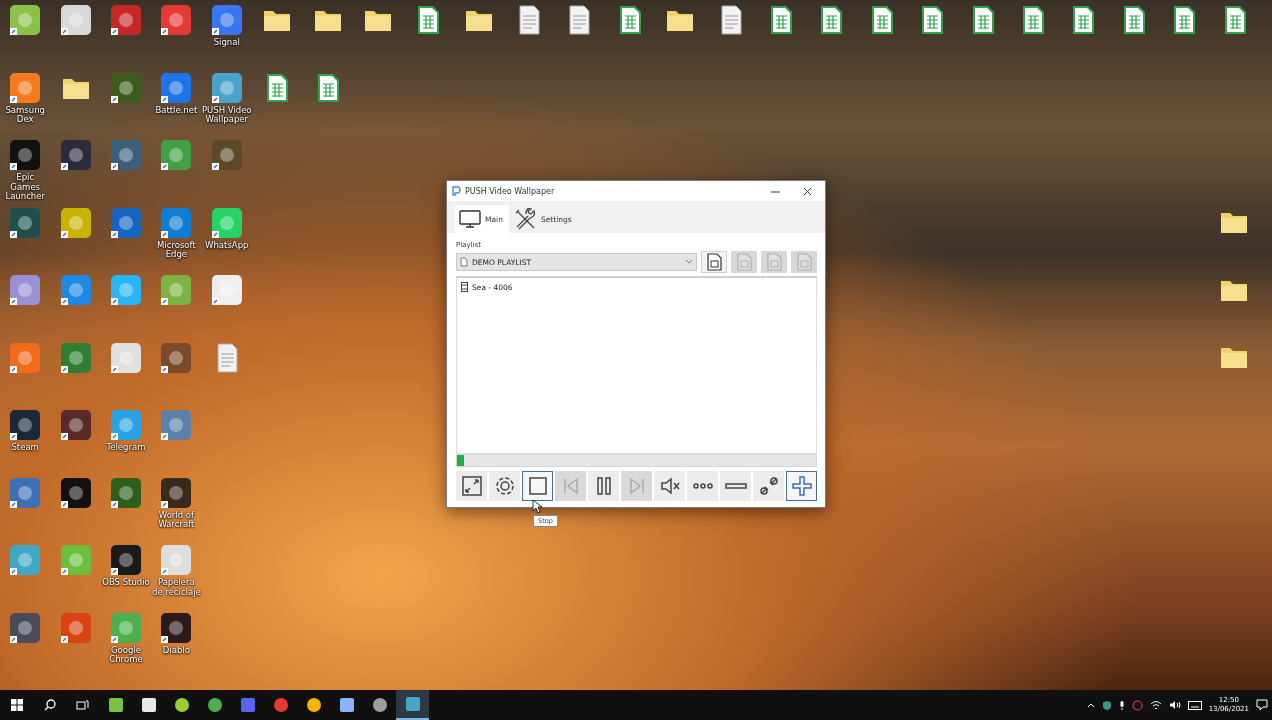 This screenshot has width=1272, height=720. Describe the element at coordinates (510, 191) in the screenshot. I see `window-title: PUSH Video Wallpaper` at that location.